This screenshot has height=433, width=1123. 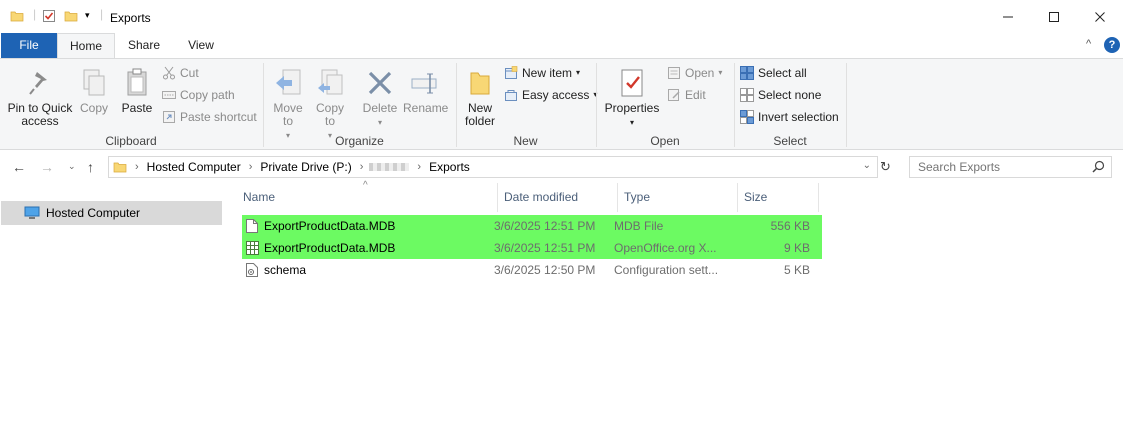 What do you see at coordinates (252, 249) in the screenshot?
I see `spreadsheet-icon` at bounding box center [252, 249].